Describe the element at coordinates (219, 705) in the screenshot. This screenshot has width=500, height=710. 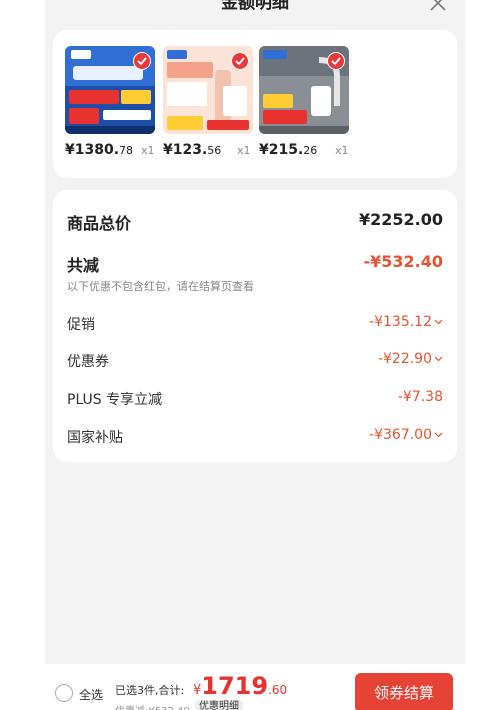
I see `discount-detail-button: 优惠明细` at that location.